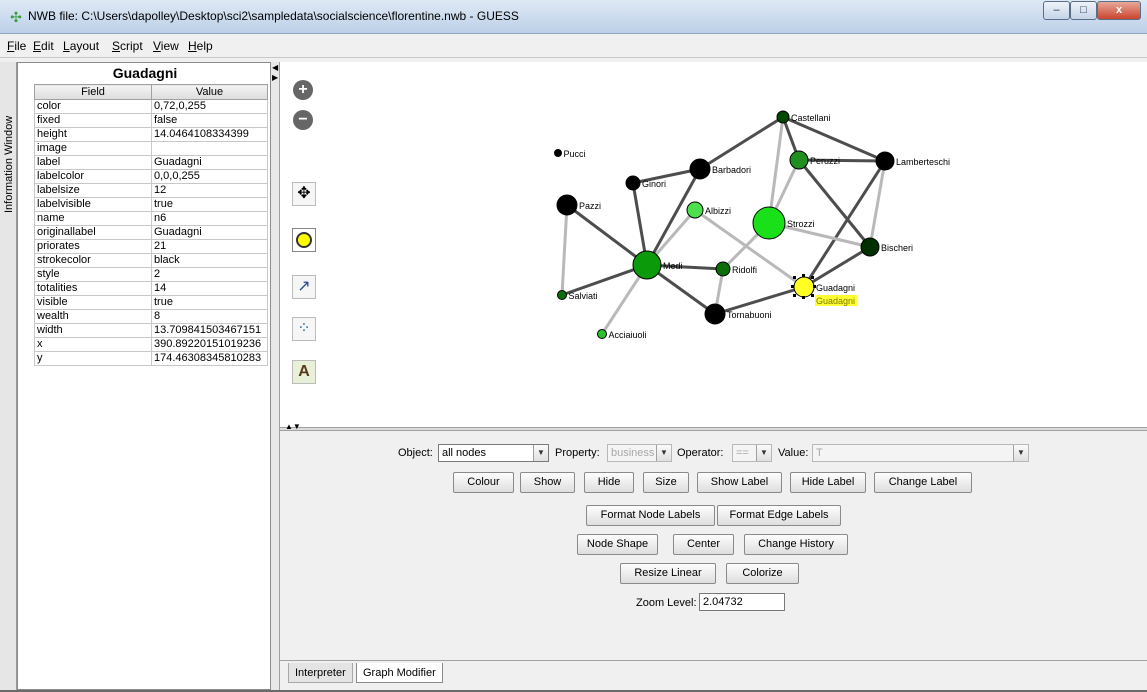 The height and width of the screenshot is (692, 1147). What do you see at coordinates (8, 376) in the screenshot?
I see `information-window-tab: Information Window` at bounding box center [8, 376].